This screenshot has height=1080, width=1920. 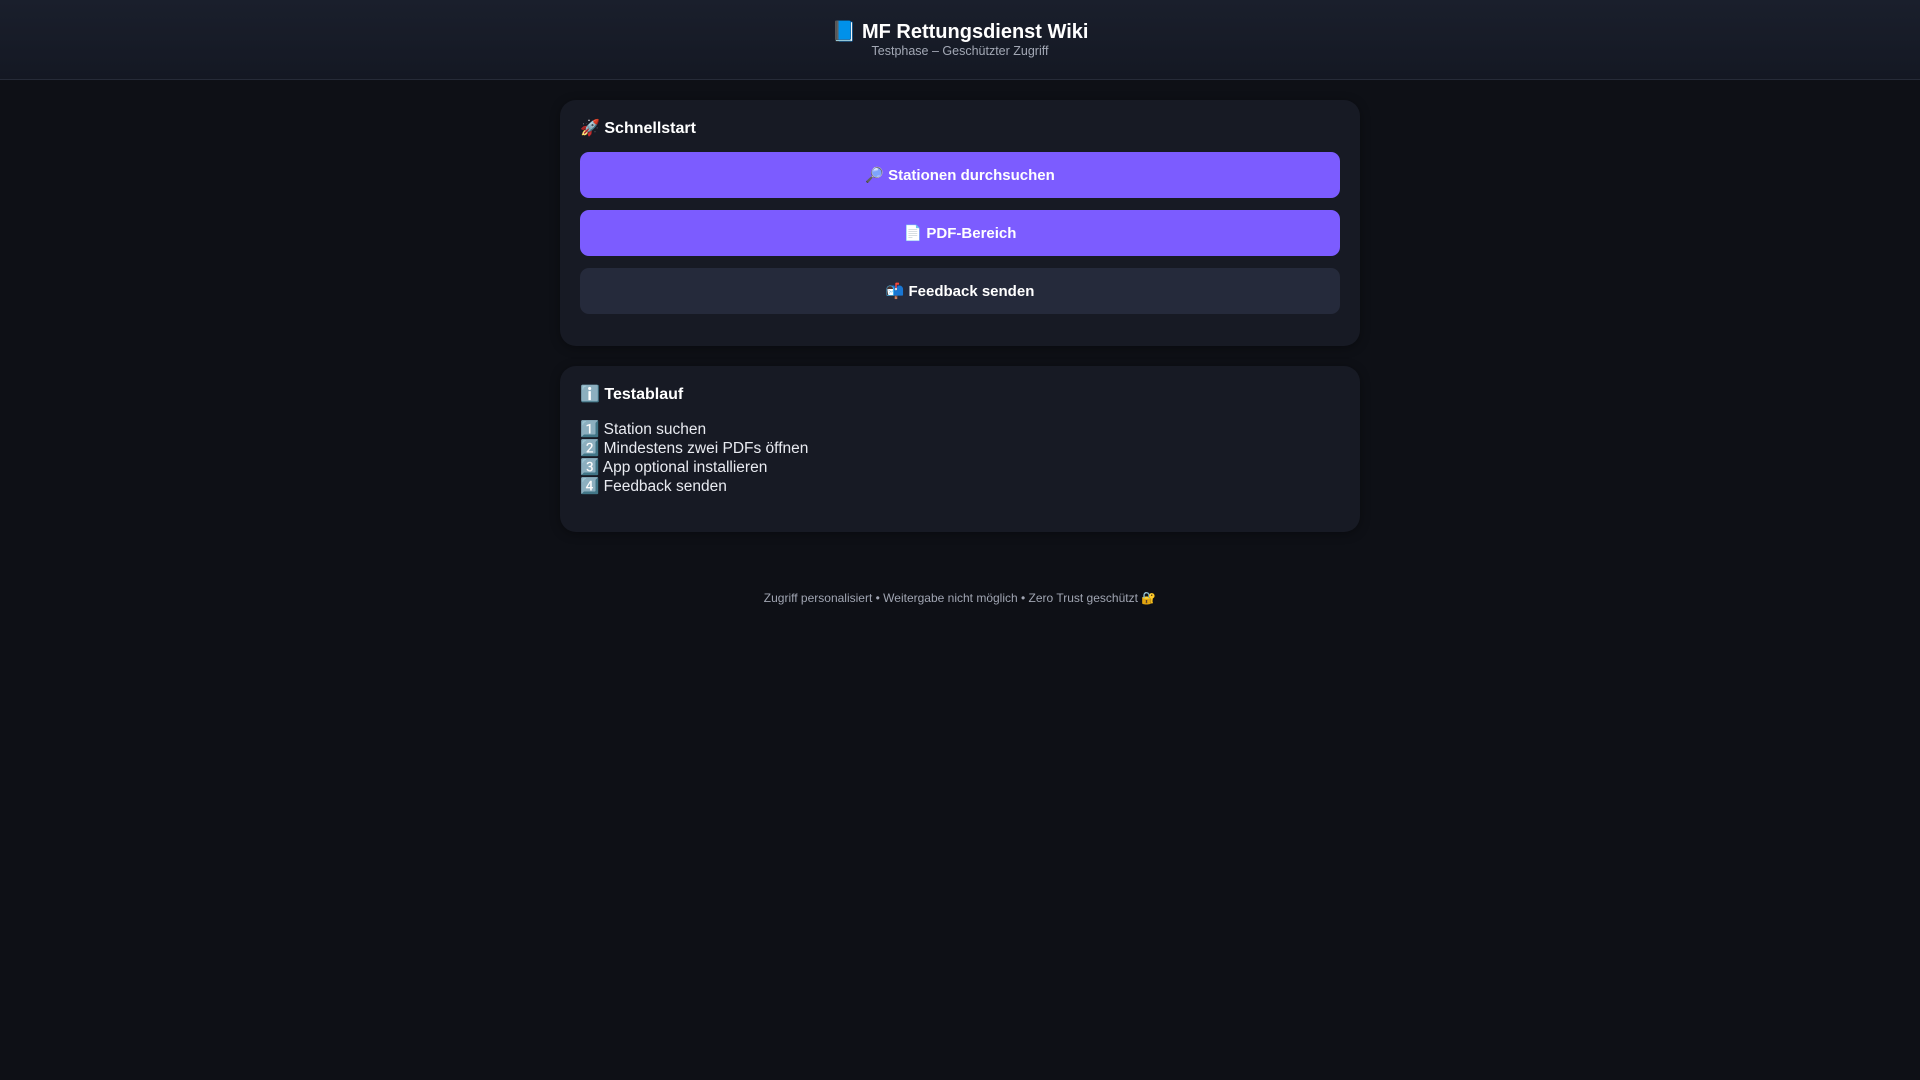 What do you see at coordinates (632, 394) in the screenshot?
I see `testablauf-title: ℹ️ Testablauf` at bounding box center [632, 394].